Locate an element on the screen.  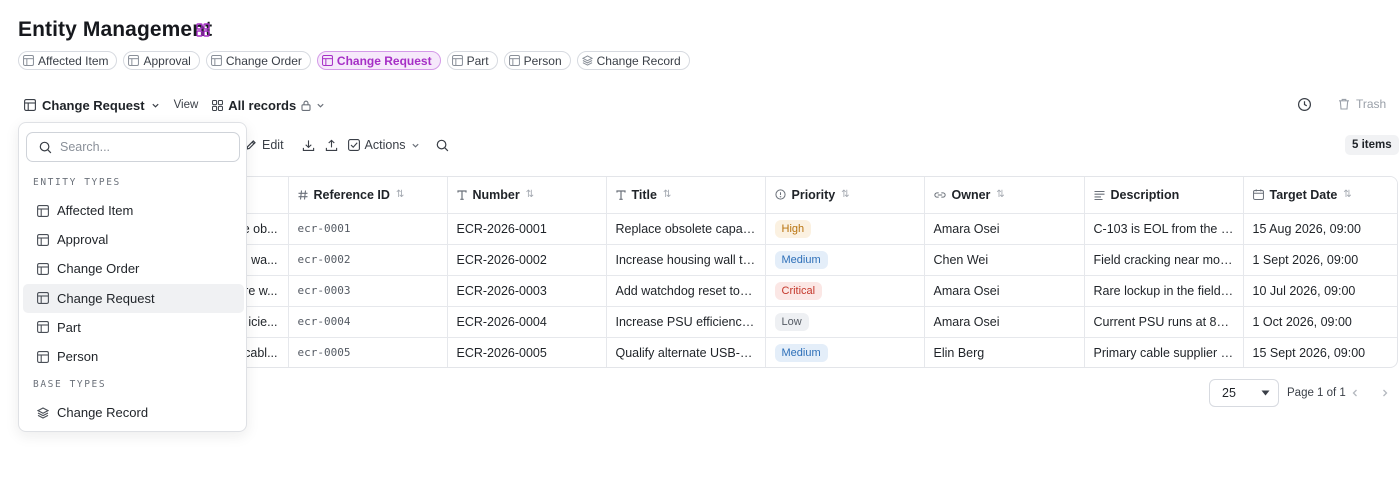
dropdown-search-input is located at coordinates (140, 147).